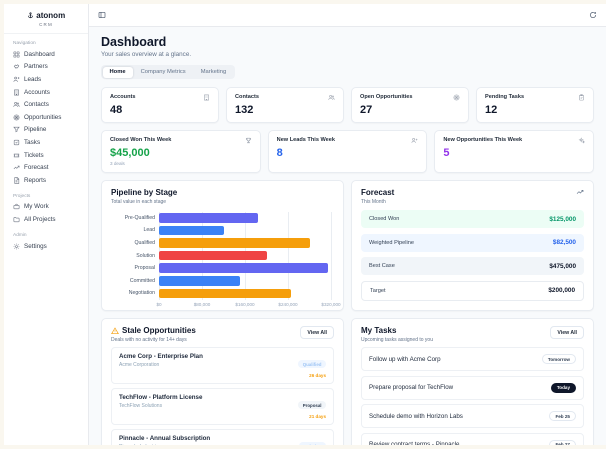 This screenshot has height=449, width=606. I want to click on logo-icon, so click(30, 15).